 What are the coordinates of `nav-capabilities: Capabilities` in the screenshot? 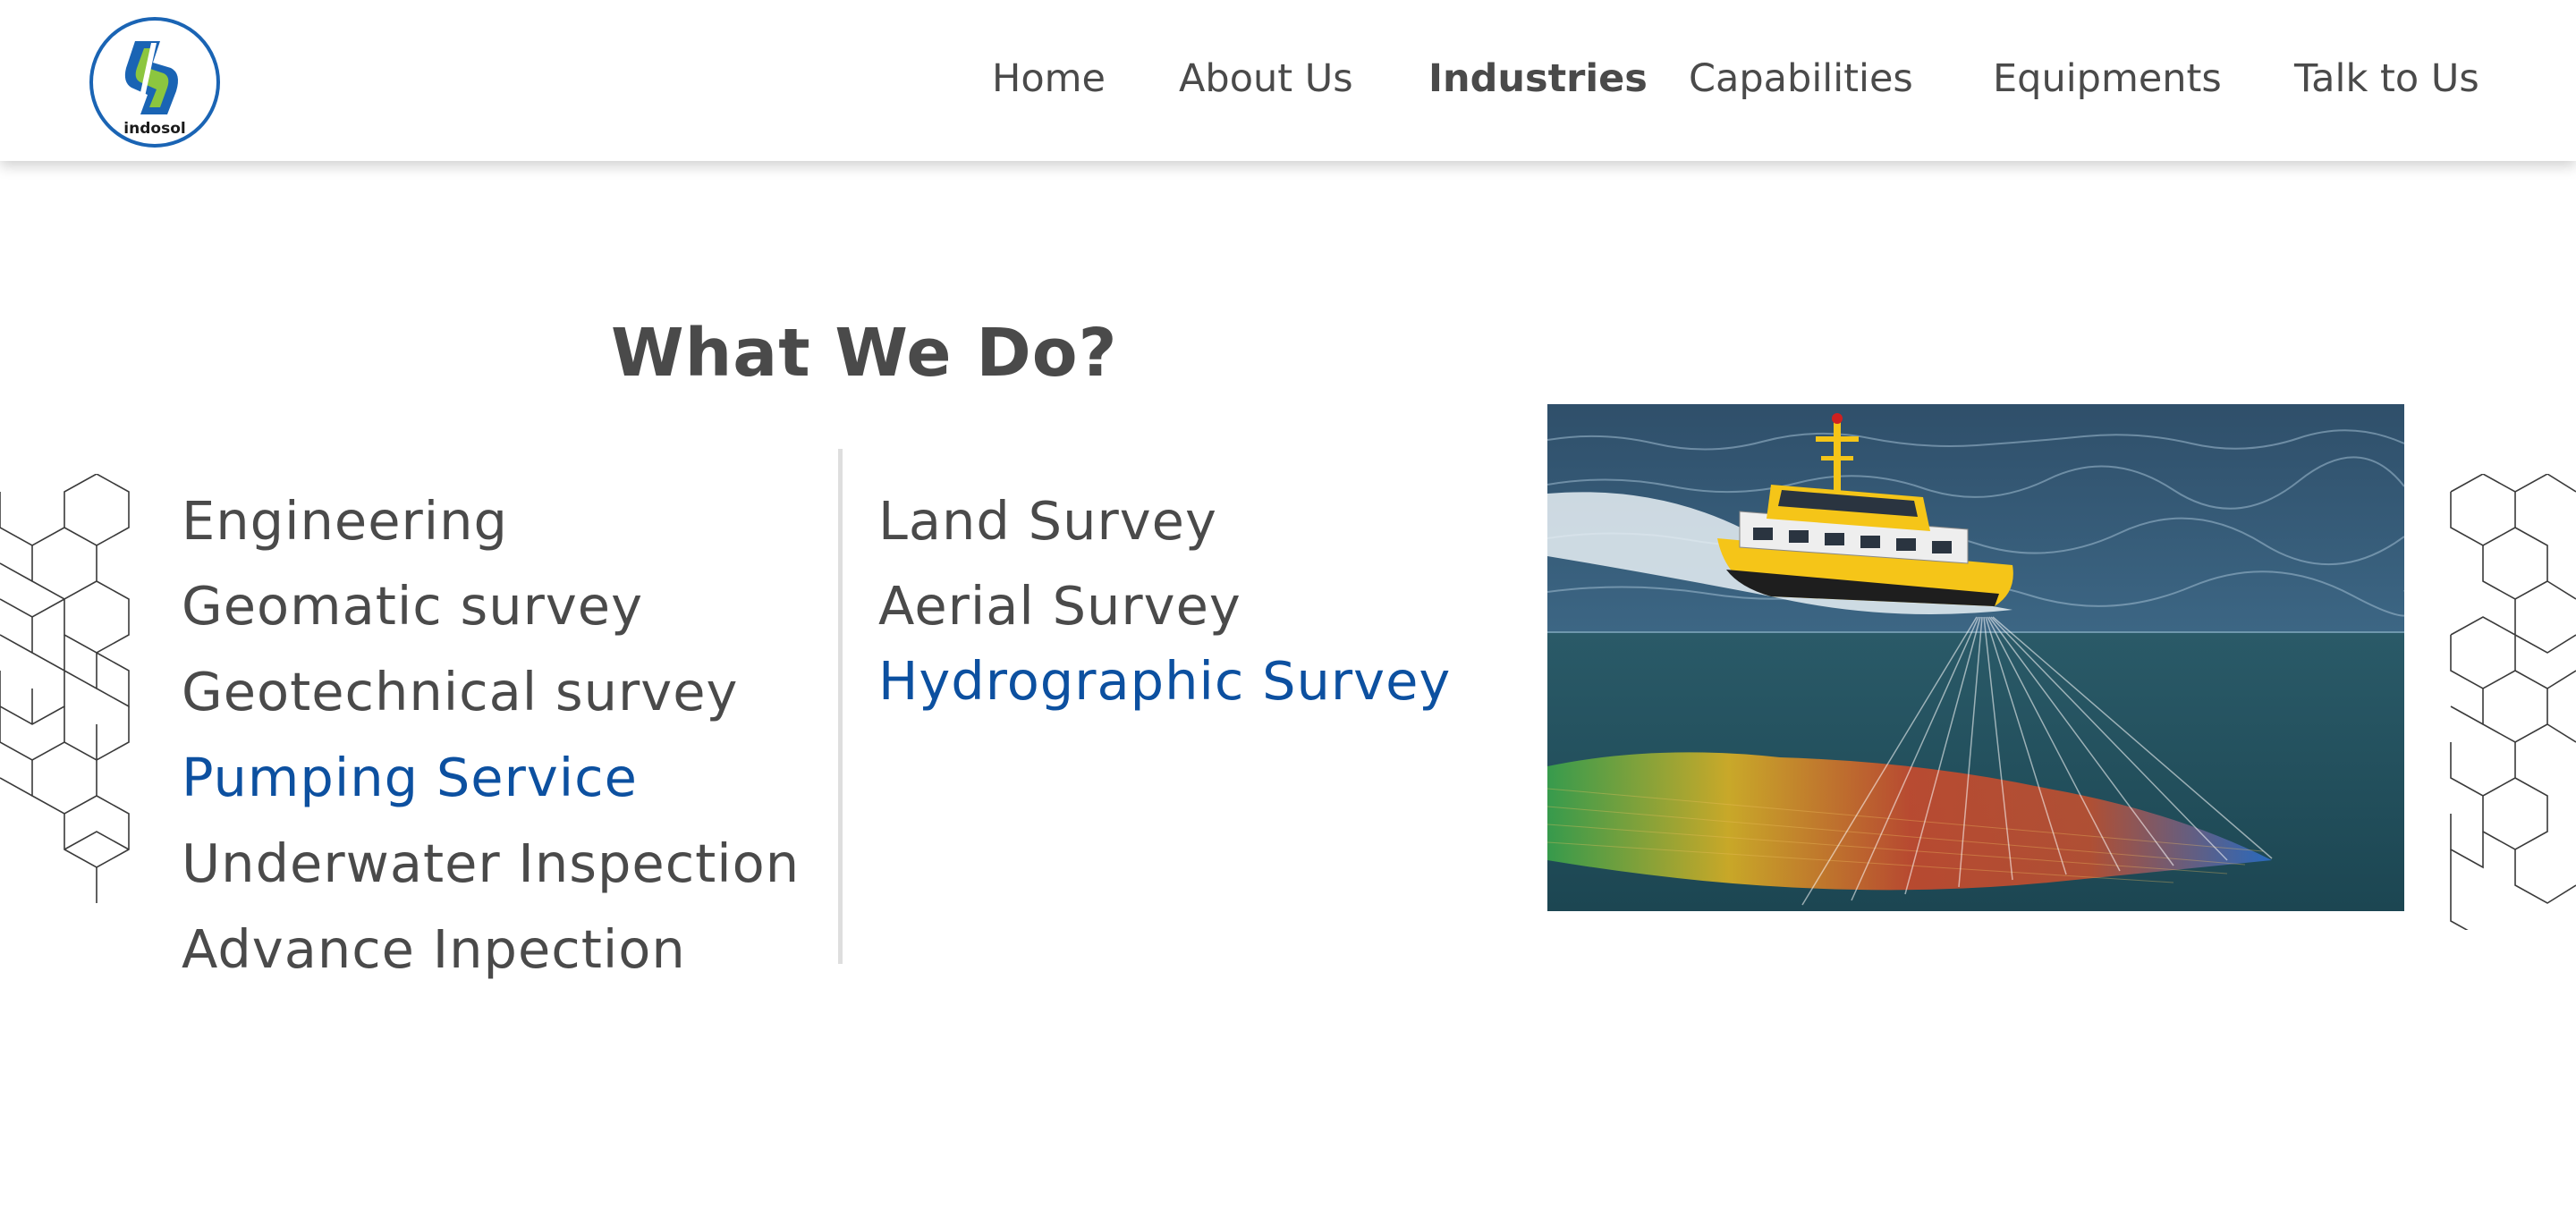 It's located at (1801, 79).